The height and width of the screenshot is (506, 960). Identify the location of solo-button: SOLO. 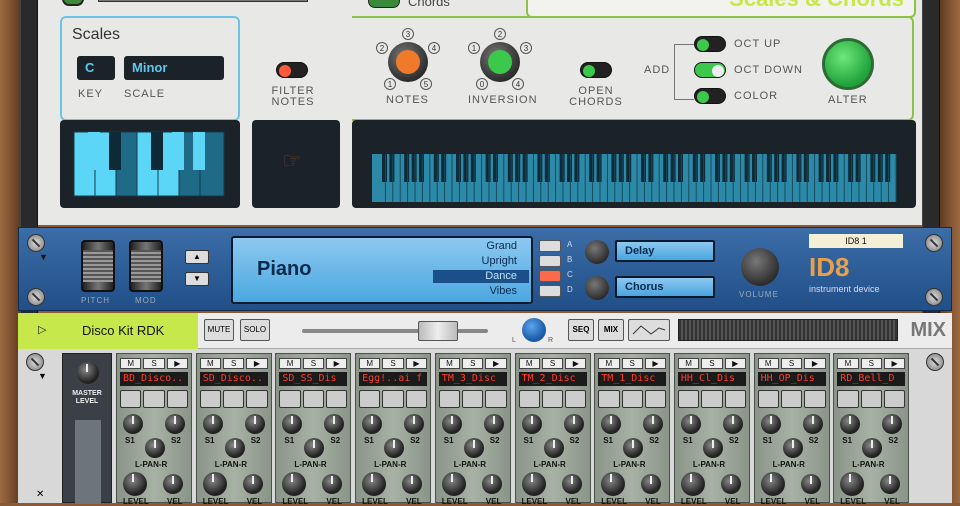
(255, 330).